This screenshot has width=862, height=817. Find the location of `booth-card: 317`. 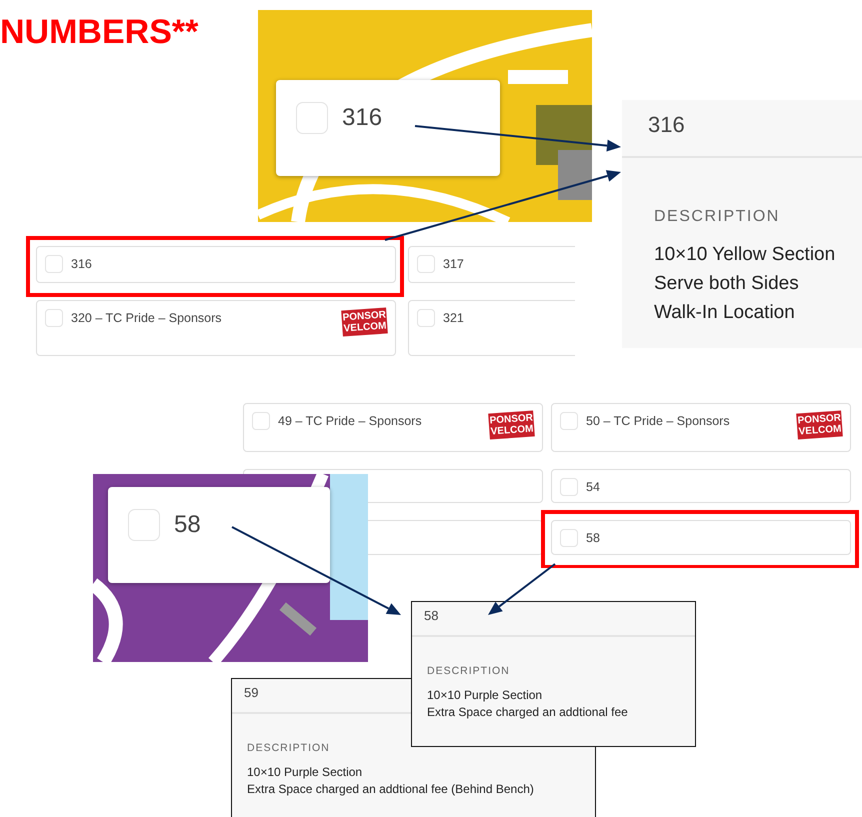

booth-card: 317 is located at coordinates (491, 264).